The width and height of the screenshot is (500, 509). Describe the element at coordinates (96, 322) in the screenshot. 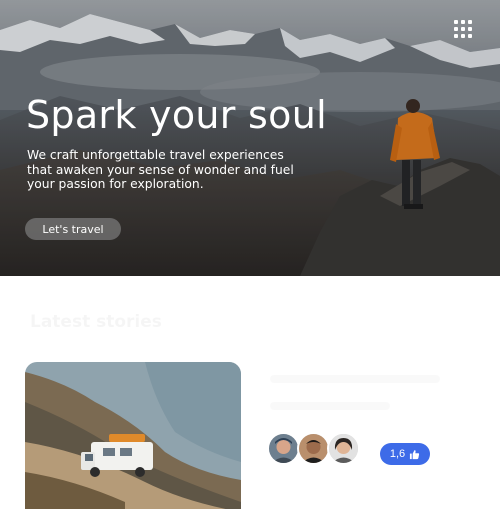

I see `section-title: Latest stories` at that location.